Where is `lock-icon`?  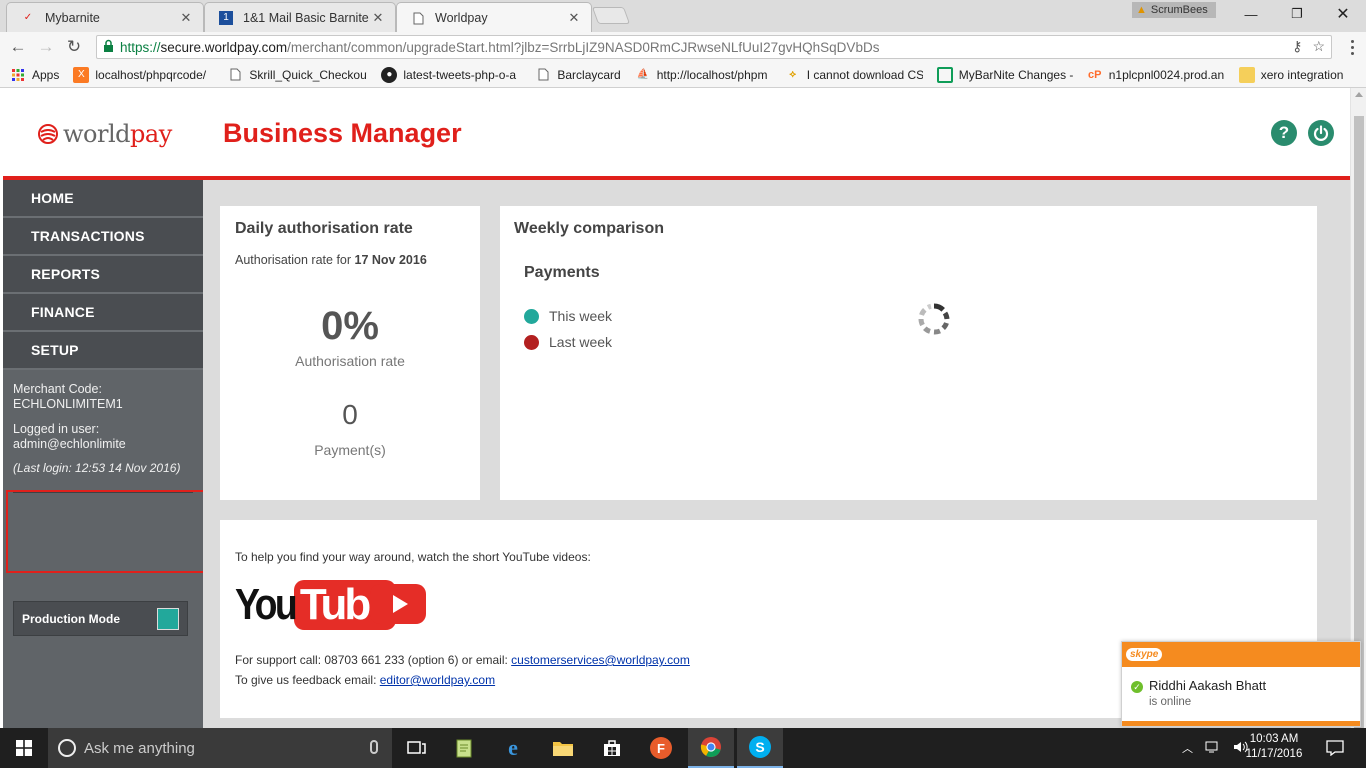 lock-icon is located at coordinates (108, 47).